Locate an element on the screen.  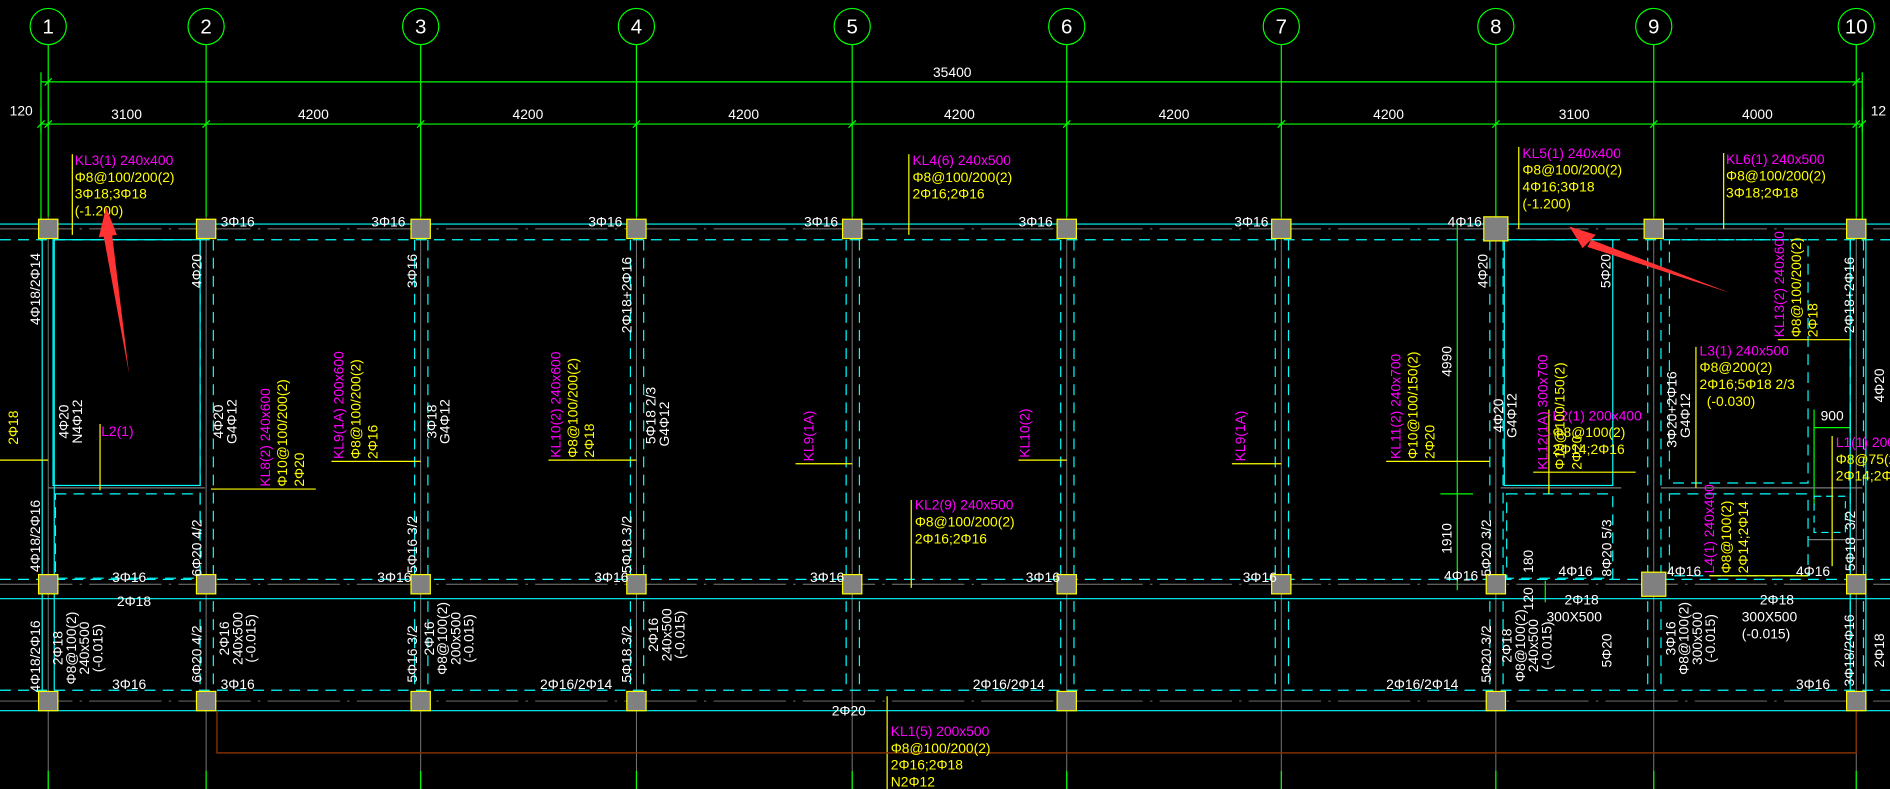
beam-label-kl9-bay5: KL9(1A) is located at coordinates (809, 436).